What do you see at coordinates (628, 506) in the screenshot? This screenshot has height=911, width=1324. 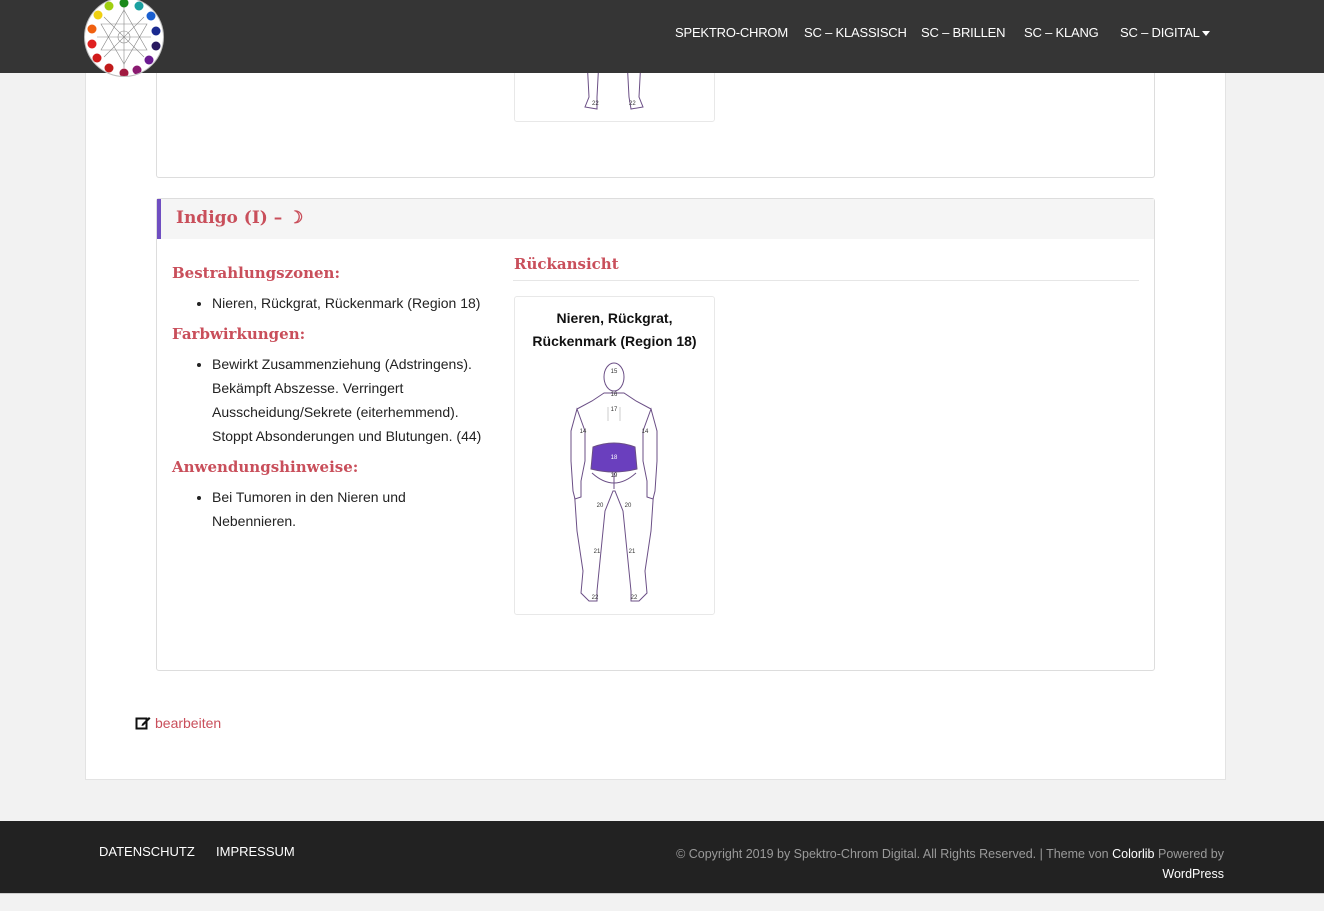 I see `label-20-right: 20` at bounding box center [628, 506].